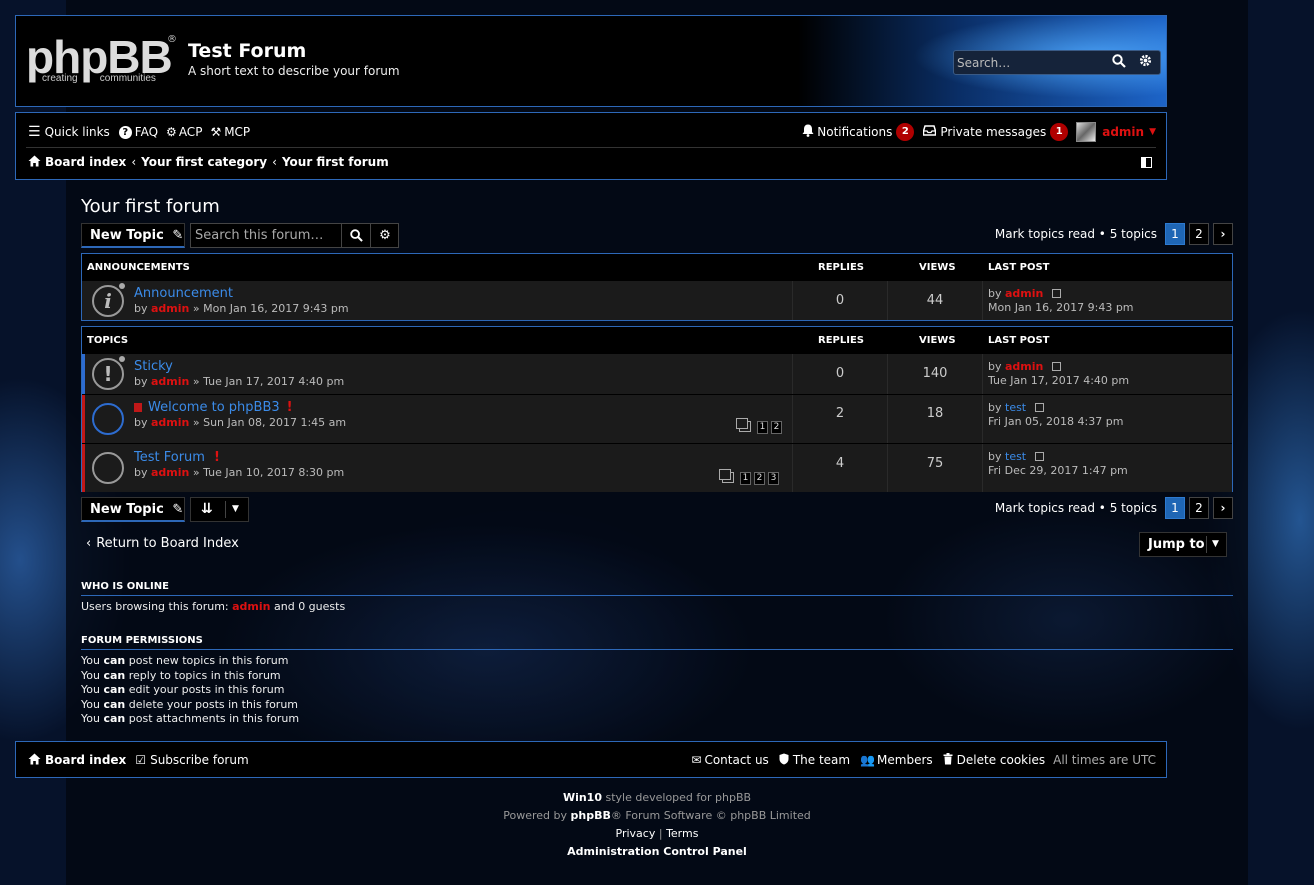  I want to click on breadcrumb-forum: Your first forum, so click(335, 162).